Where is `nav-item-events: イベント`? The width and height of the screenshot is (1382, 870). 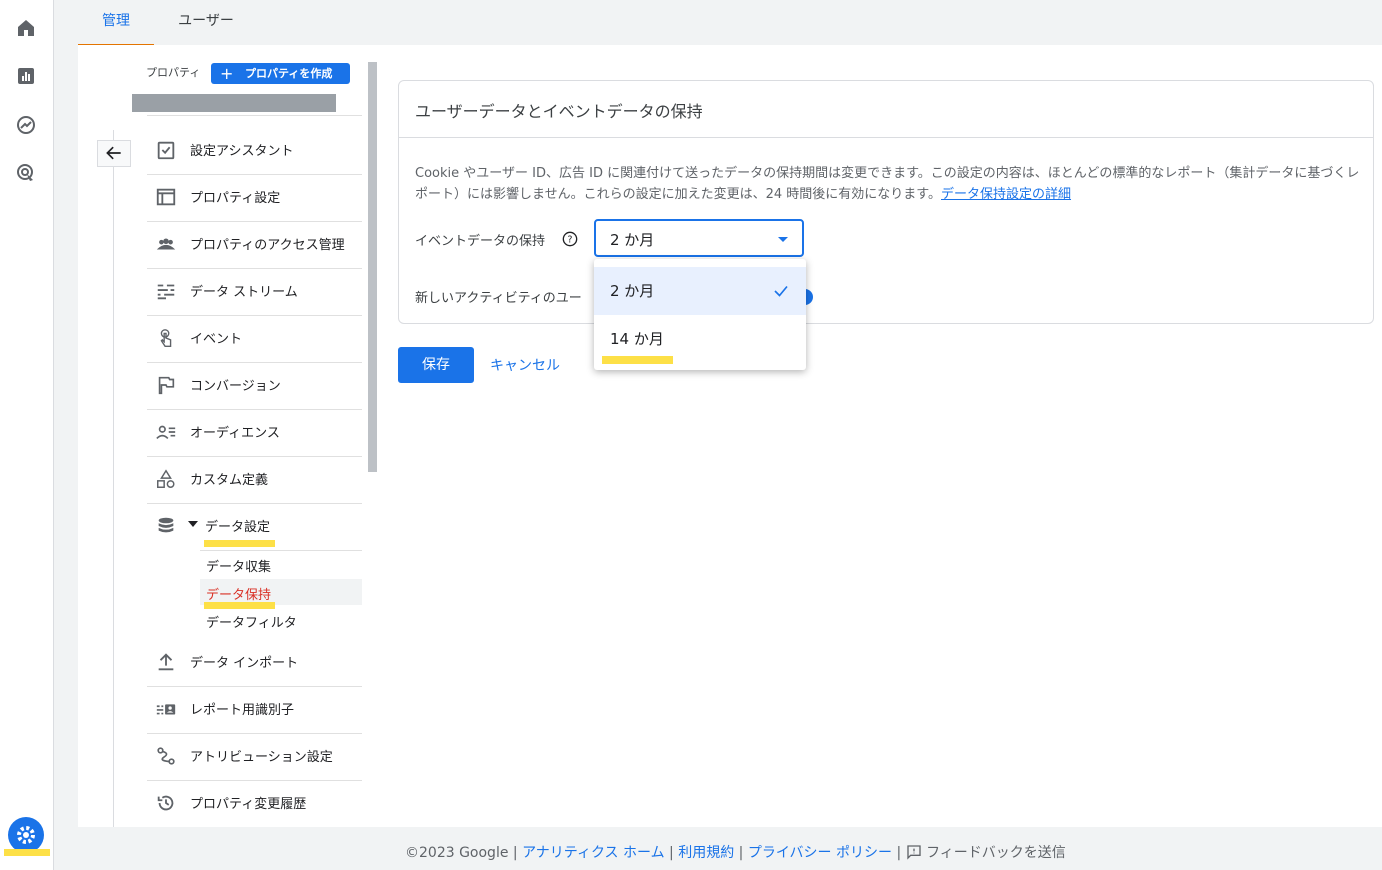
nav-item-events: イベント is located at coordinates (254, 338).